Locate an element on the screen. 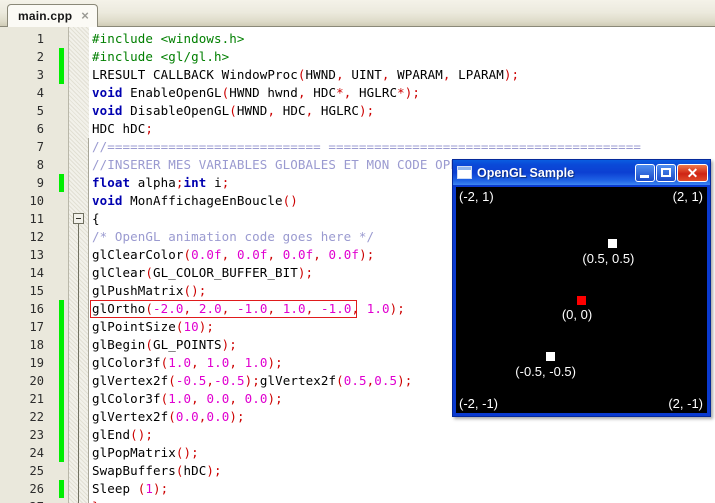  code-text: void MonAffichageEnBoucle() is located at coordinates (195, 200).